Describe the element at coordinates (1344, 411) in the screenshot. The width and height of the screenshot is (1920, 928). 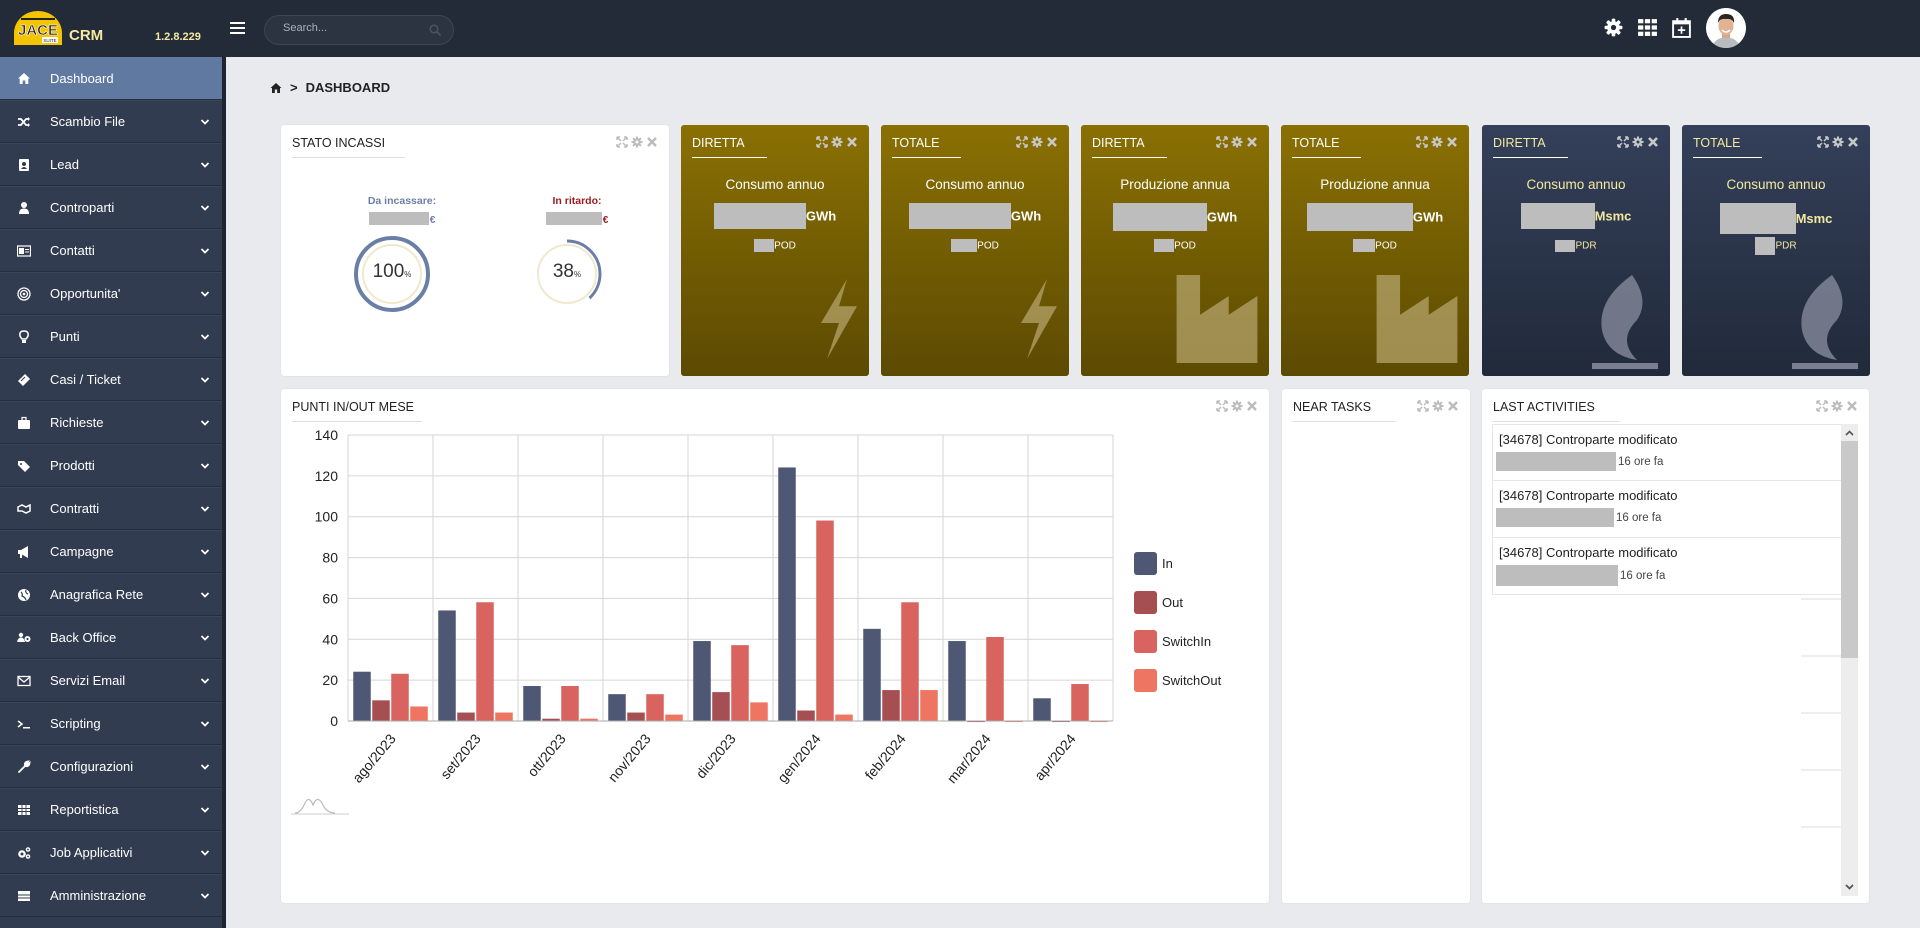
I see `panel-title: NEAR TASKS` at that location.